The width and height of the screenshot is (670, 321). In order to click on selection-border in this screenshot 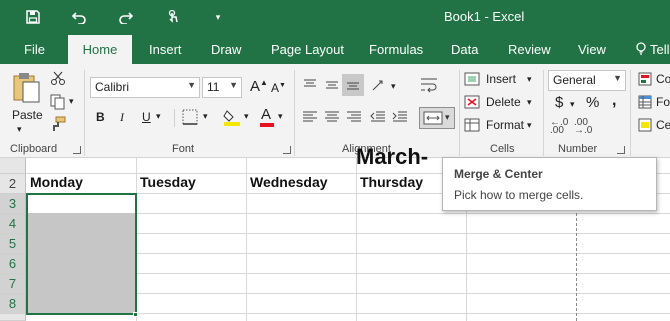, I will do `click(81, 254)`.